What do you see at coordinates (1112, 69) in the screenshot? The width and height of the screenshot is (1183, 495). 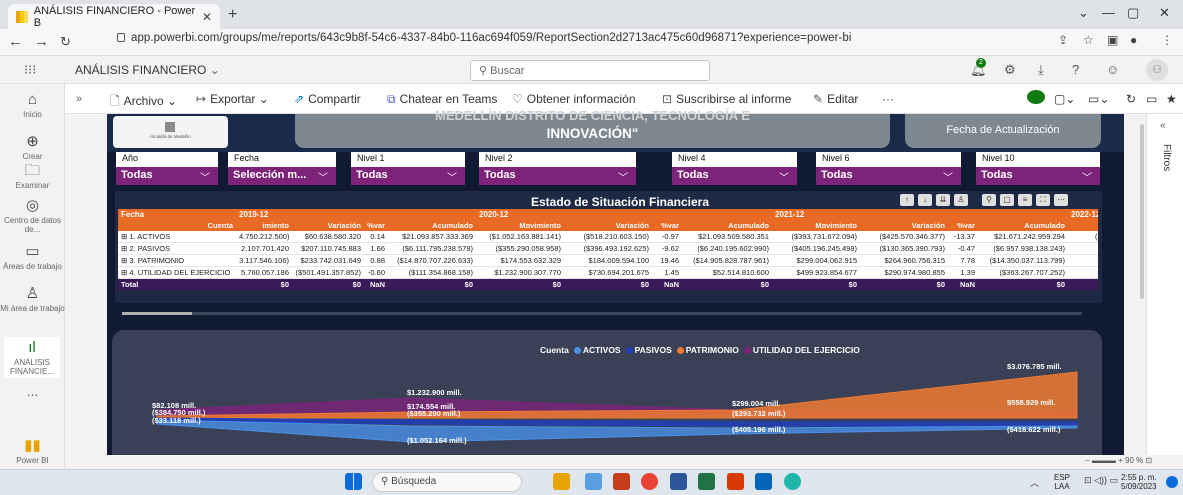 I see `feedback-icon: ☺` at bounding box center [1112, 69].